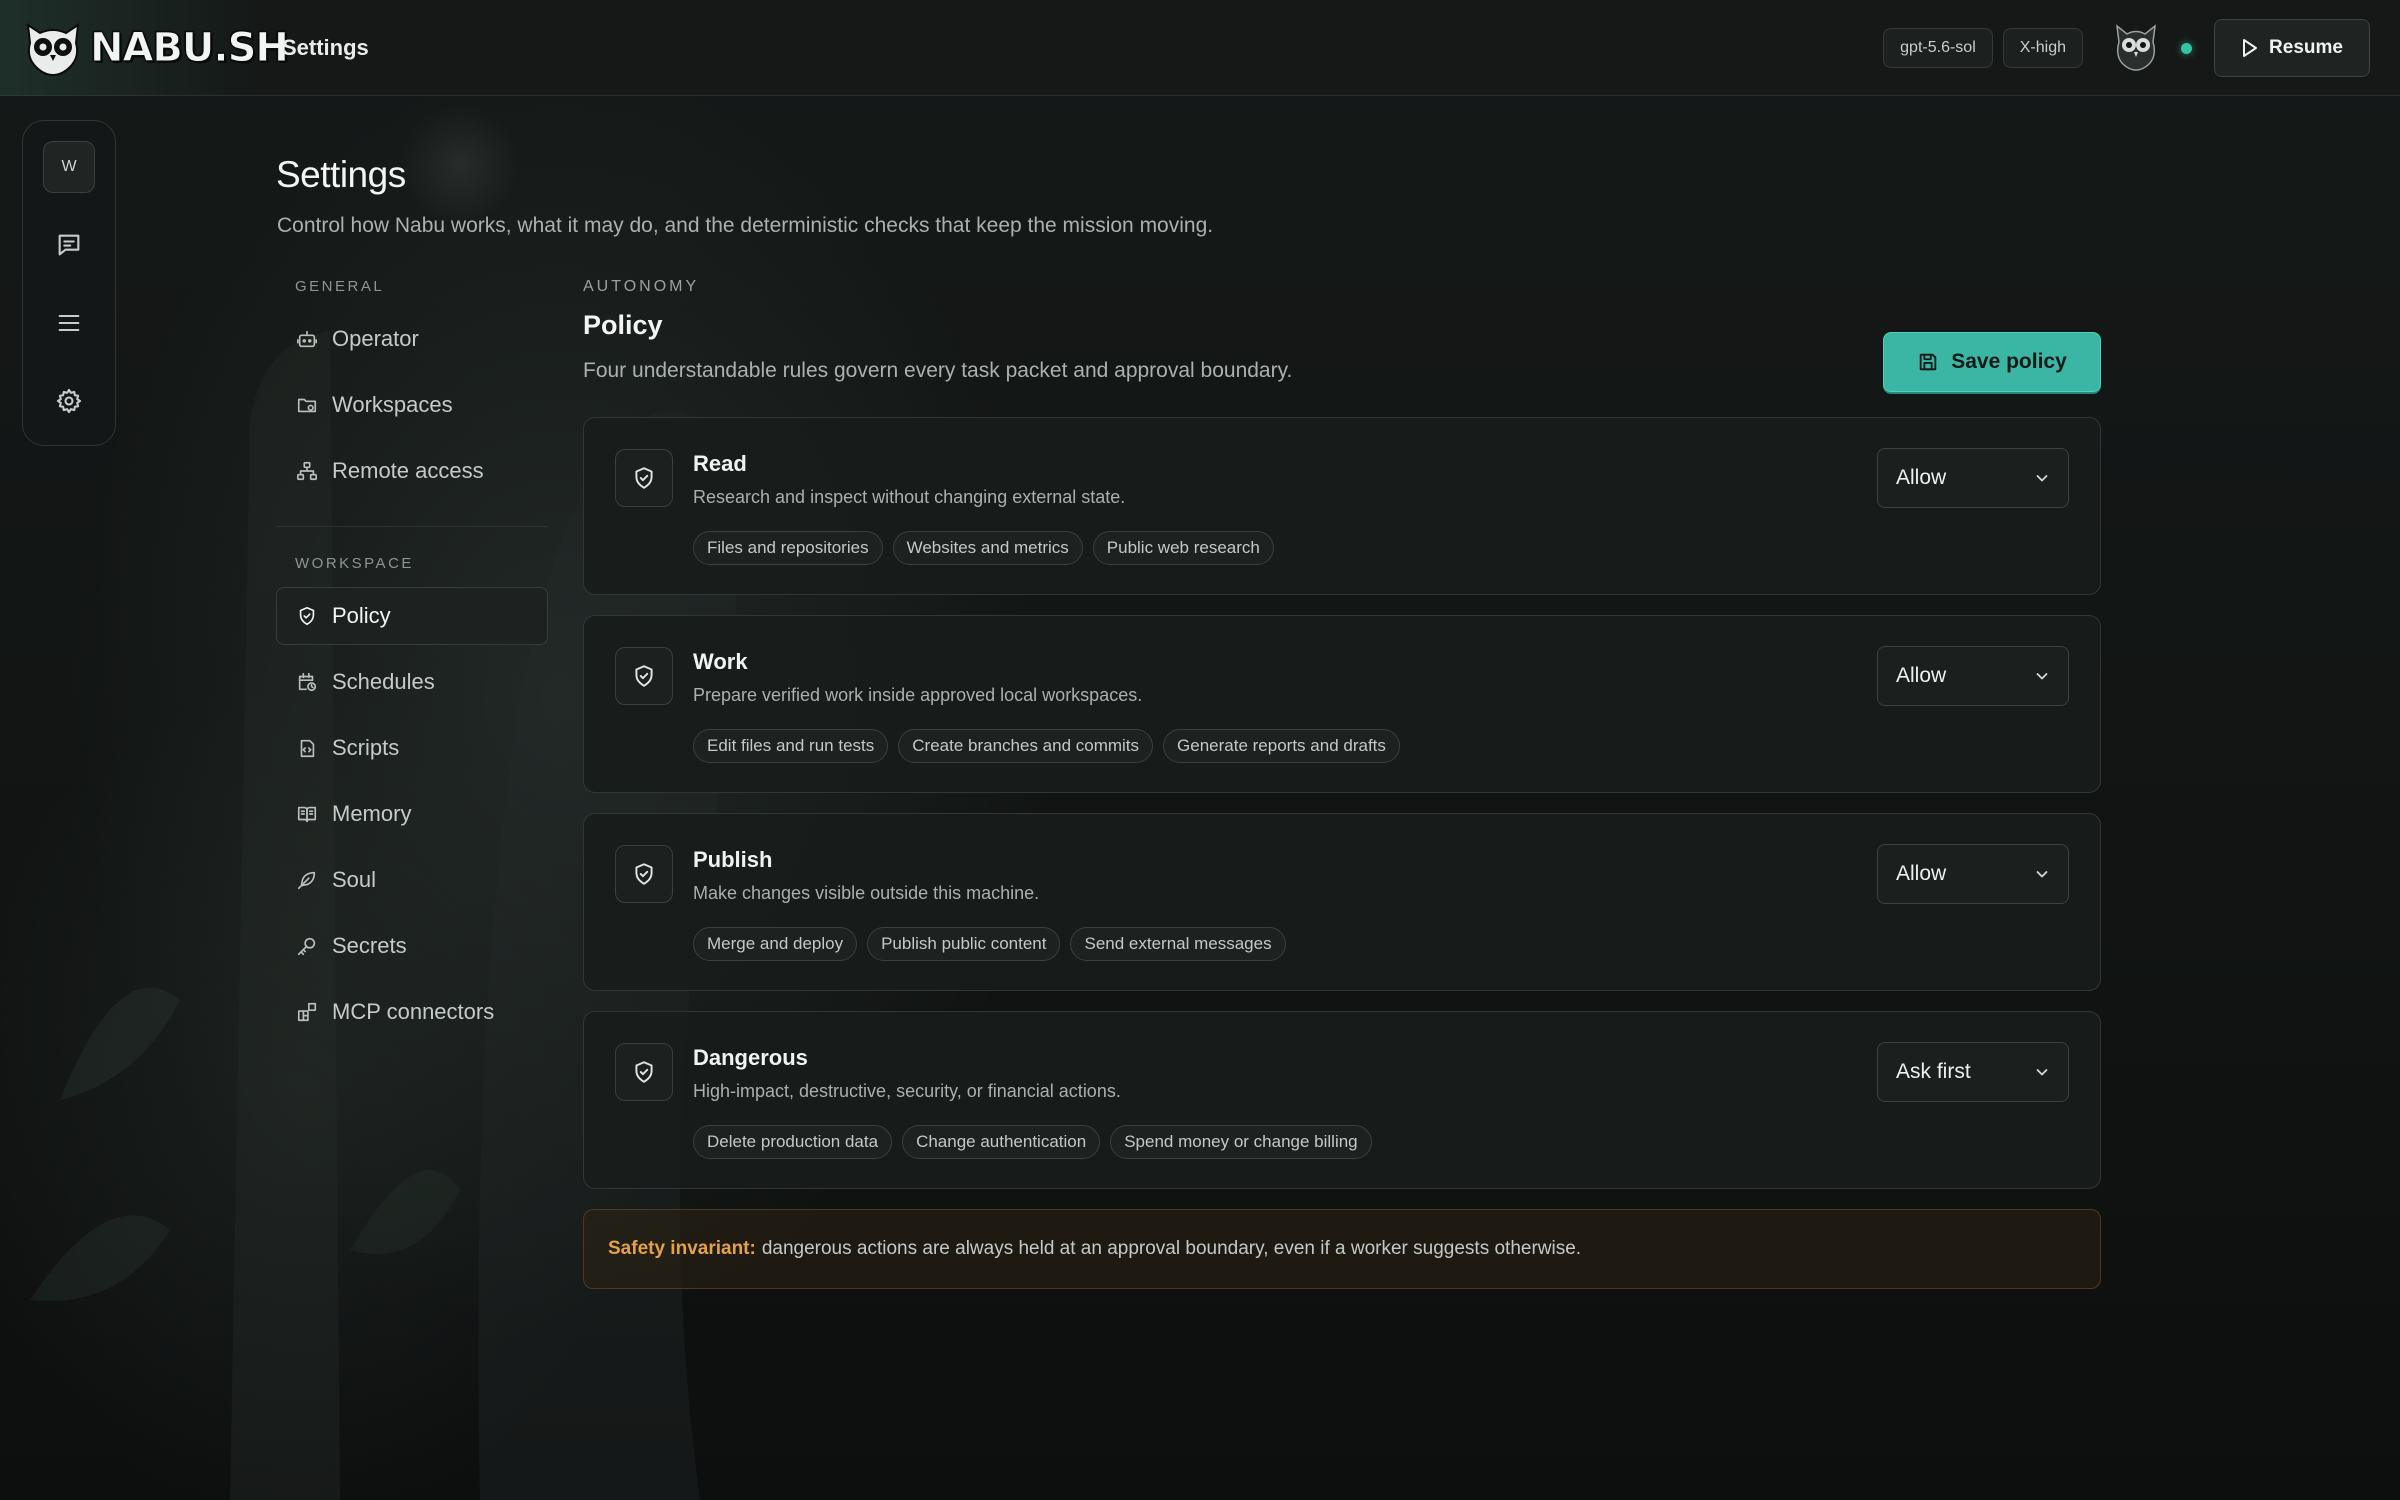  Describe the element at coordinates (69, 167) in the screenshot. I see `workspace-switcher: W` at that location.